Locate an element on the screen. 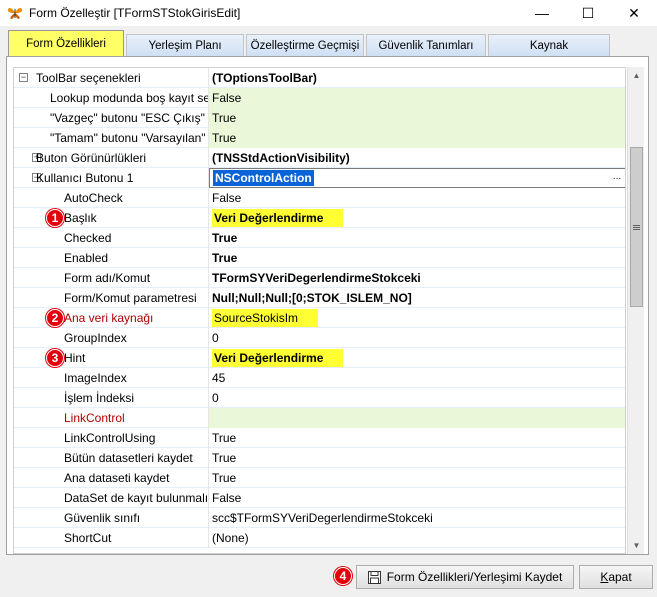 This screenshot has width=657, height=597. save-layout-button: Form Özellikleri/Yerleşimi Kaydet is located at coordinates (465, 577).